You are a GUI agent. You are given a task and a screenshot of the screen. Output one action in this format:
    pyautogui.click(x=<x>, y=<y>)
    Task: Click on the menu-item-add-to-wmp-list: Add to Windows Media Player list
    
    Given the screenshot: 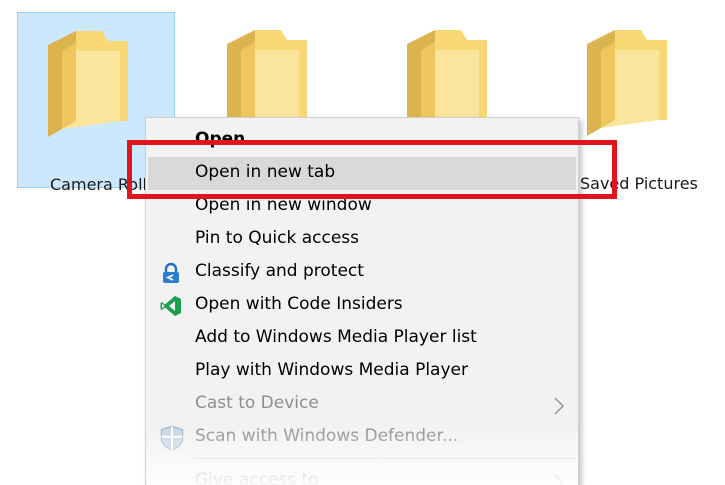 What is the action you would take?
    pyautogui.click(x=362, y=338)
    